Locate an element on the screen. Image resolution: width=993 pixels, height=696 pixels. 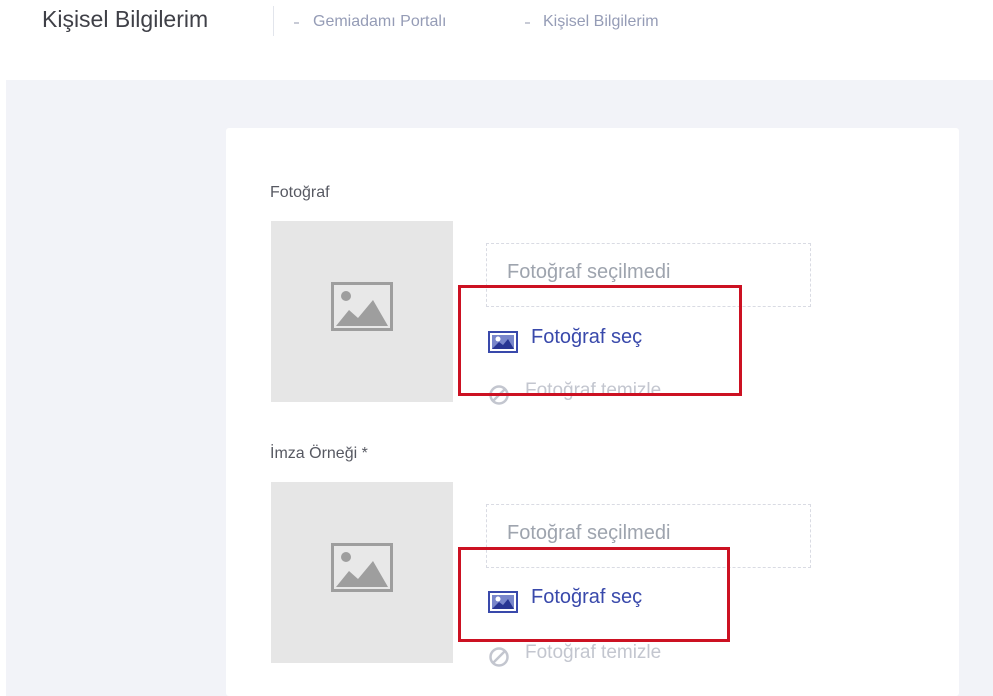
page-title: Kişisel Bilgilerim is located at coordinates (125, 19).